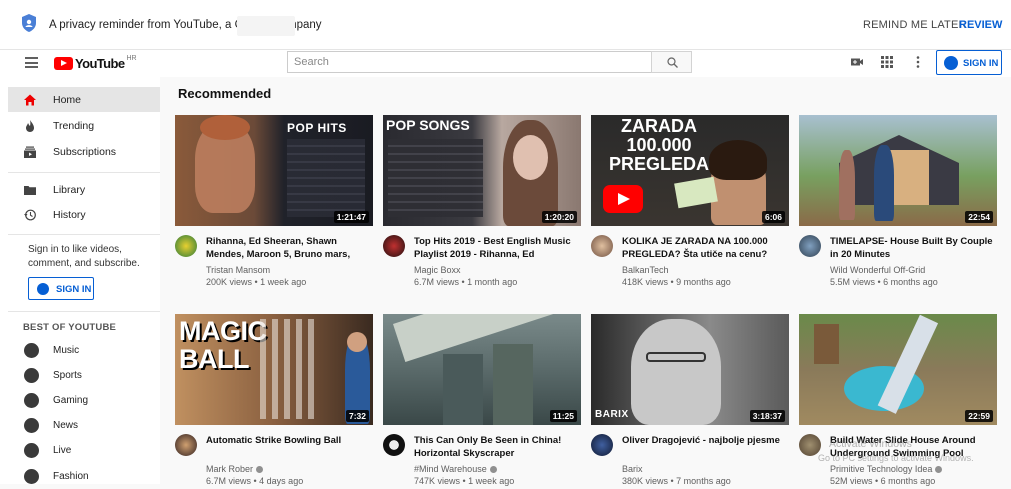  Describe the element at coordinates (979, 416) in the screenshot. I see `video-duration: 22:59` at that location.